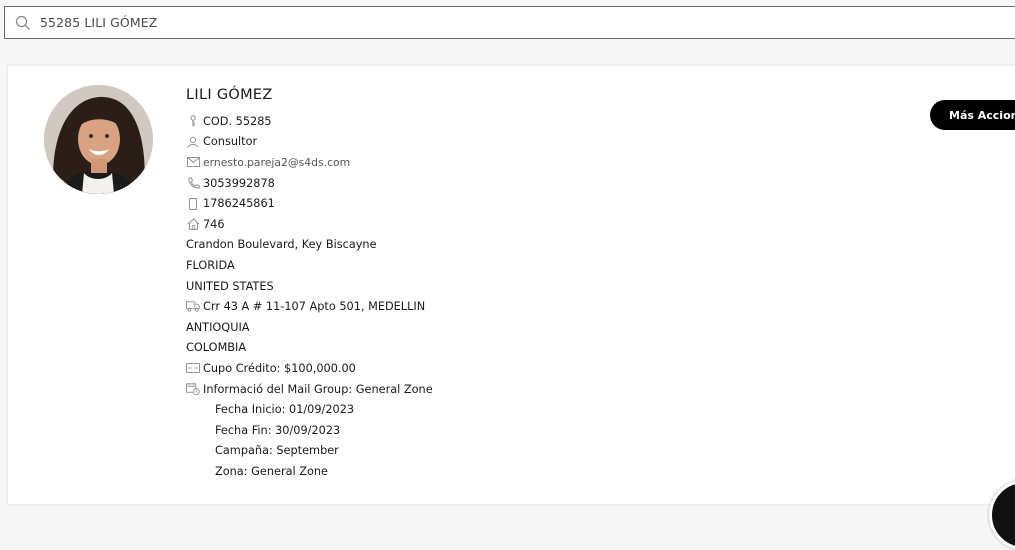 This screenshot has height=550, width=1015. I want to click on customer-code: COD. 55285, so click(237, 121).